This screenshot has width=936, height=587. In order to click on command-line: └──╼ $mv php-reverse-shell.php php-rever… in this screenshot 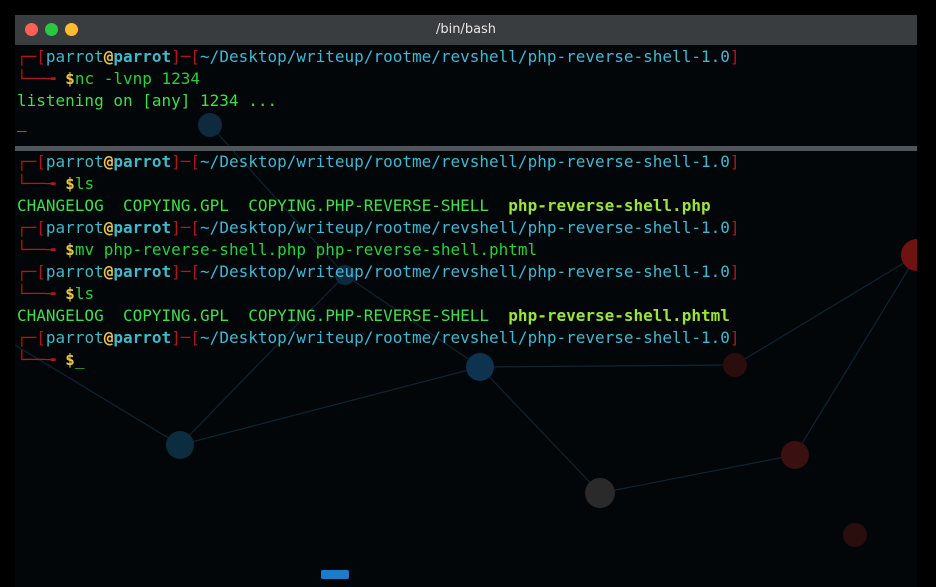, I will do `click(277, 249)`.